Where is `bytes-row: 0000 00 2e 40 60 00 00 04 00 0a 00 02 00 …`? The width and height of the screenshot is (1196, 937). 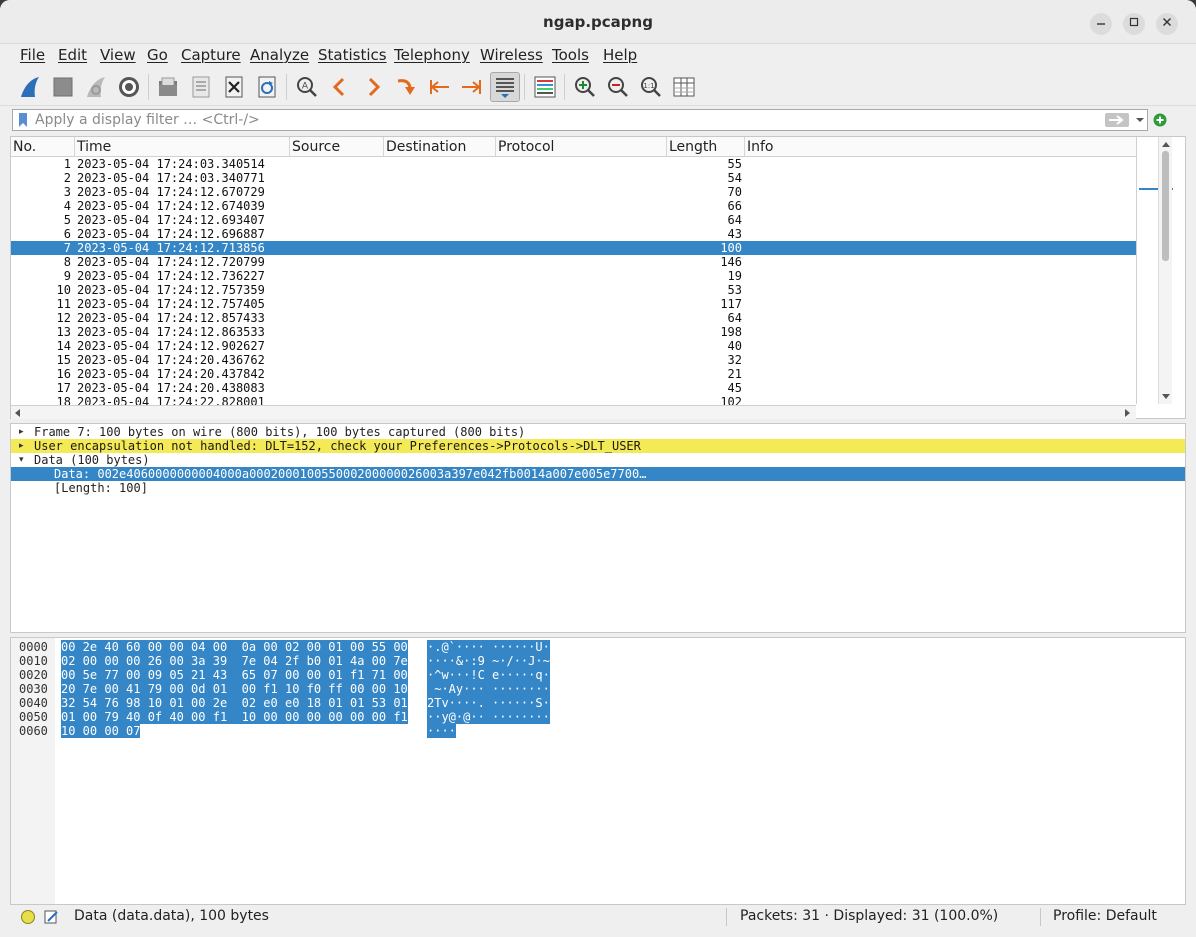 bytes-row: 0000 00 2e 40 60 00 00 04 00 0a 00 02 00 … is located at coordinates (598, 647).